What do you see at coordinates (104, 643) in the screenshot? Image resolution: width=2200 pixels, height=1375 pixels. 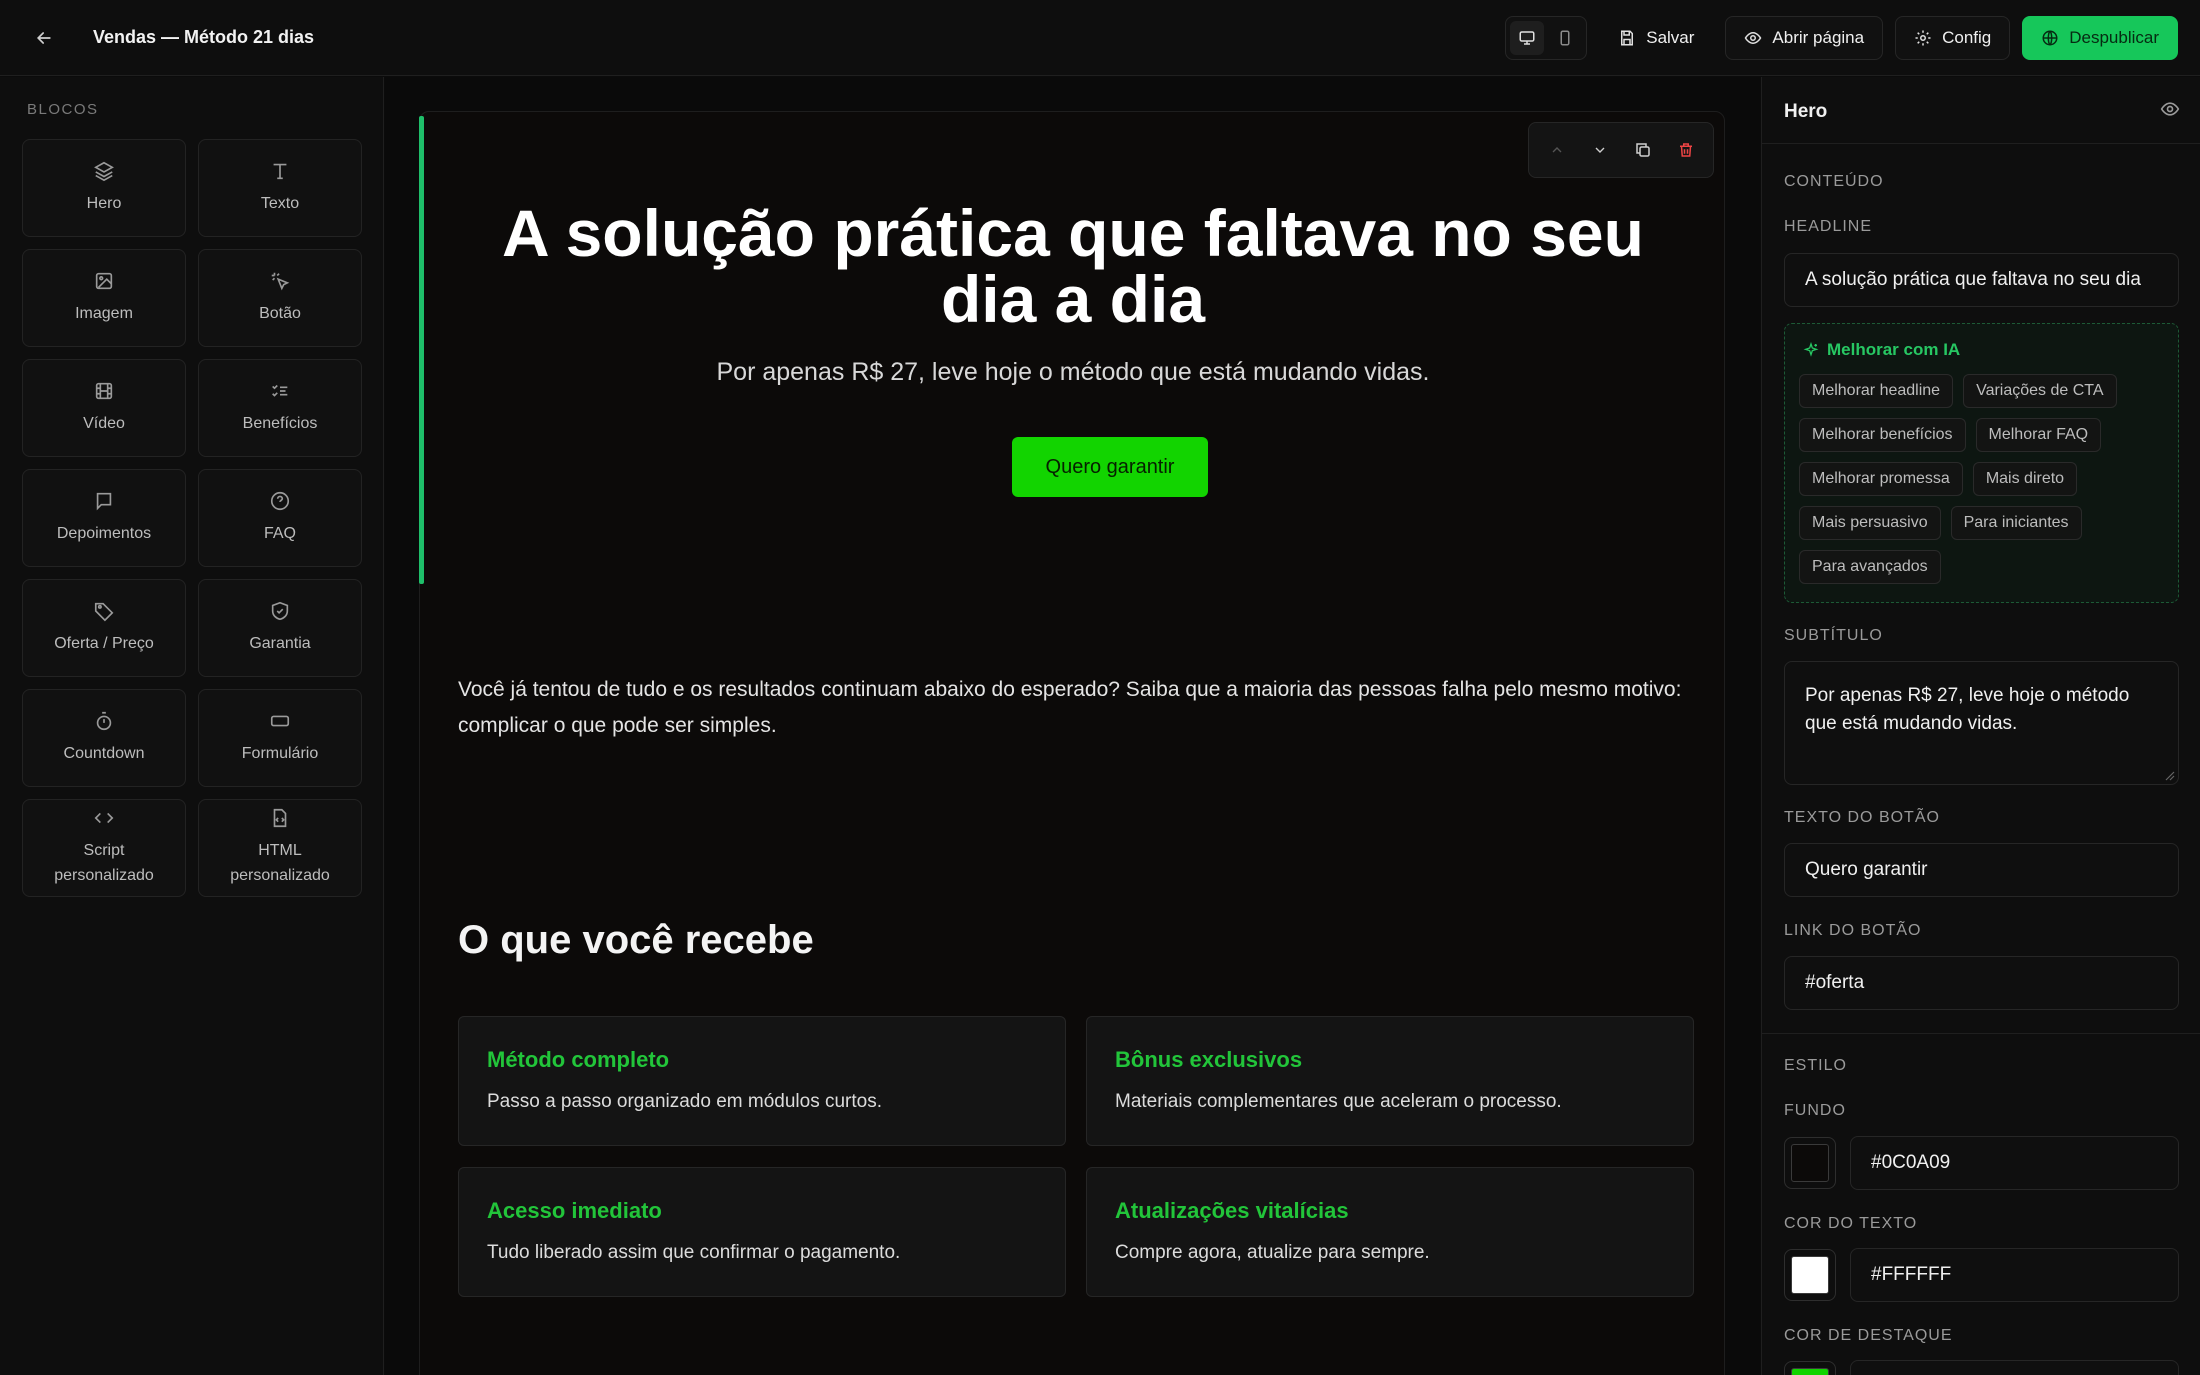 I see `block-label: Oferta / Preço` at bounding box center [104, 643].